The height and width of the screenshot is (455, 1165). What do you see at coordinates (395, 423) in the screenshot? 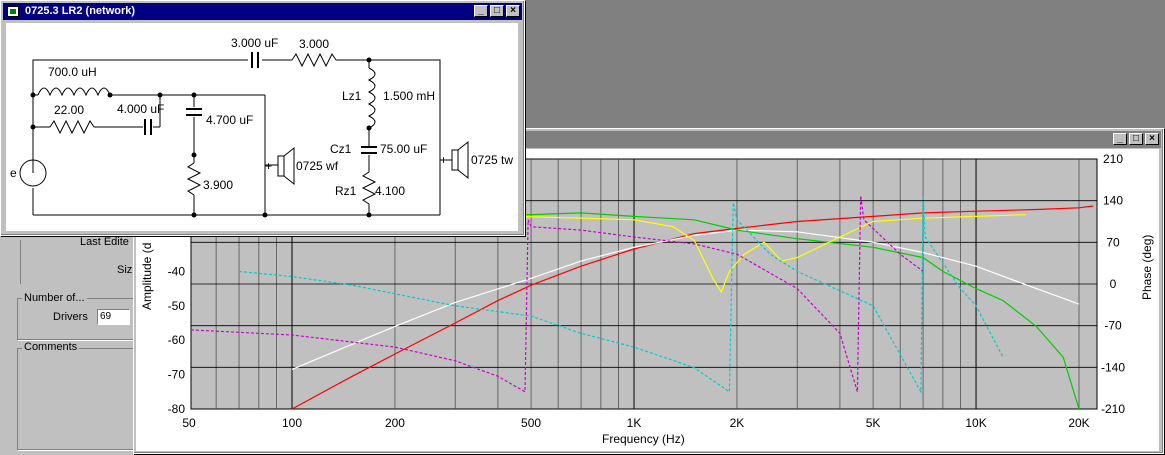
I see `x-tick-label: 200` at bounding box center [395, 423].